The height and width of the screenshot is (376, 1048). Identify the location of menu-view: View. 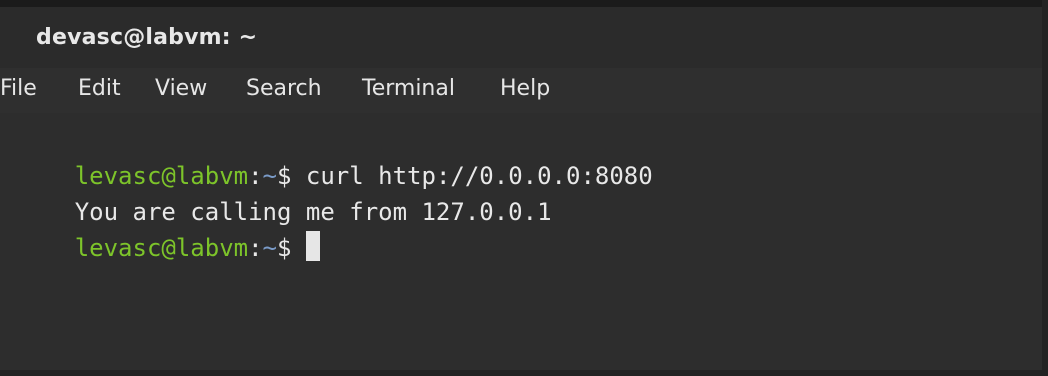
(181, 88).